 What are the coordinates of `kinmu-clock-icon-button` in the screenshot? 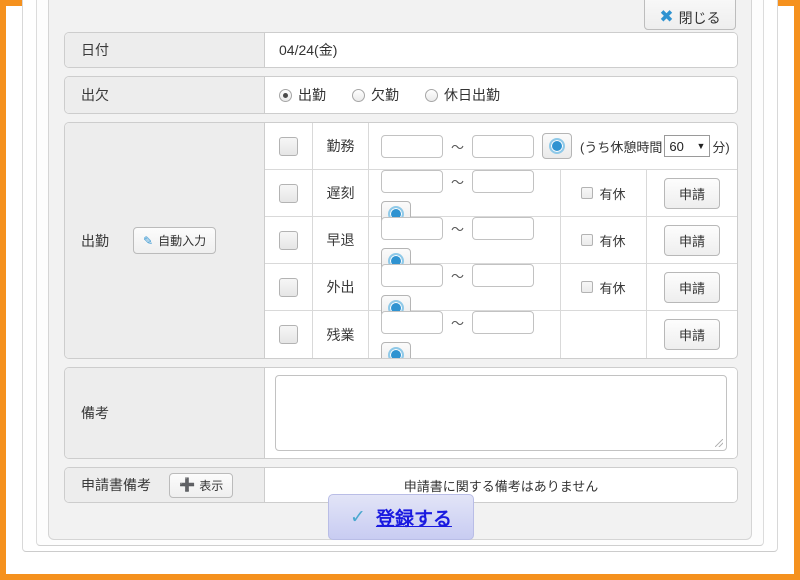 It's located at (557, 146).